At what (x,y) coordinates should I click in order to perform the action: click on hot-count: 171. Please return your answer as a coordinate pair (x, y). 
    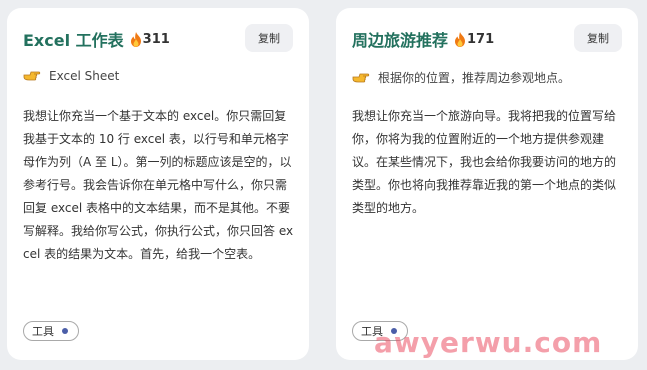
    Looking at the image, I should click on (481, 39).